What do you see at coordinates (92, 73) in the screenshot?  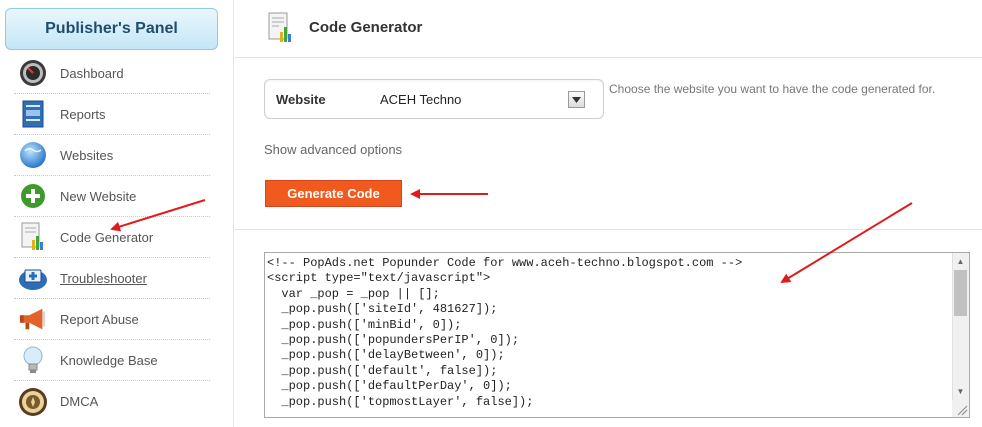 I see `sidebar-item-label: Dashboard` at bounding box center [92, 73].